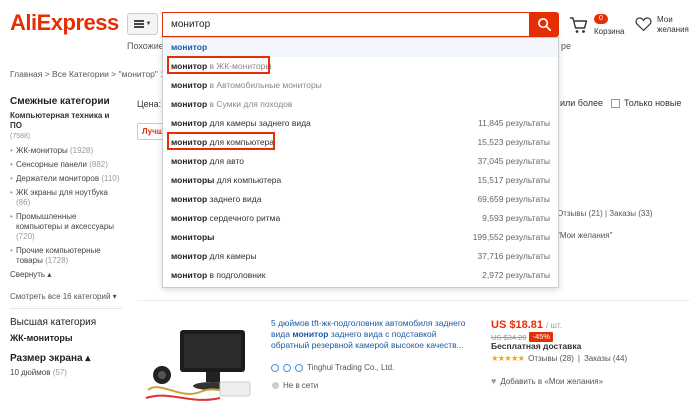 The image size is (700, 405). What do you see at coordinates (646, 103) in the screenshot?
I see `new-only-filter: Только новые` at bounding box center [646, 103].